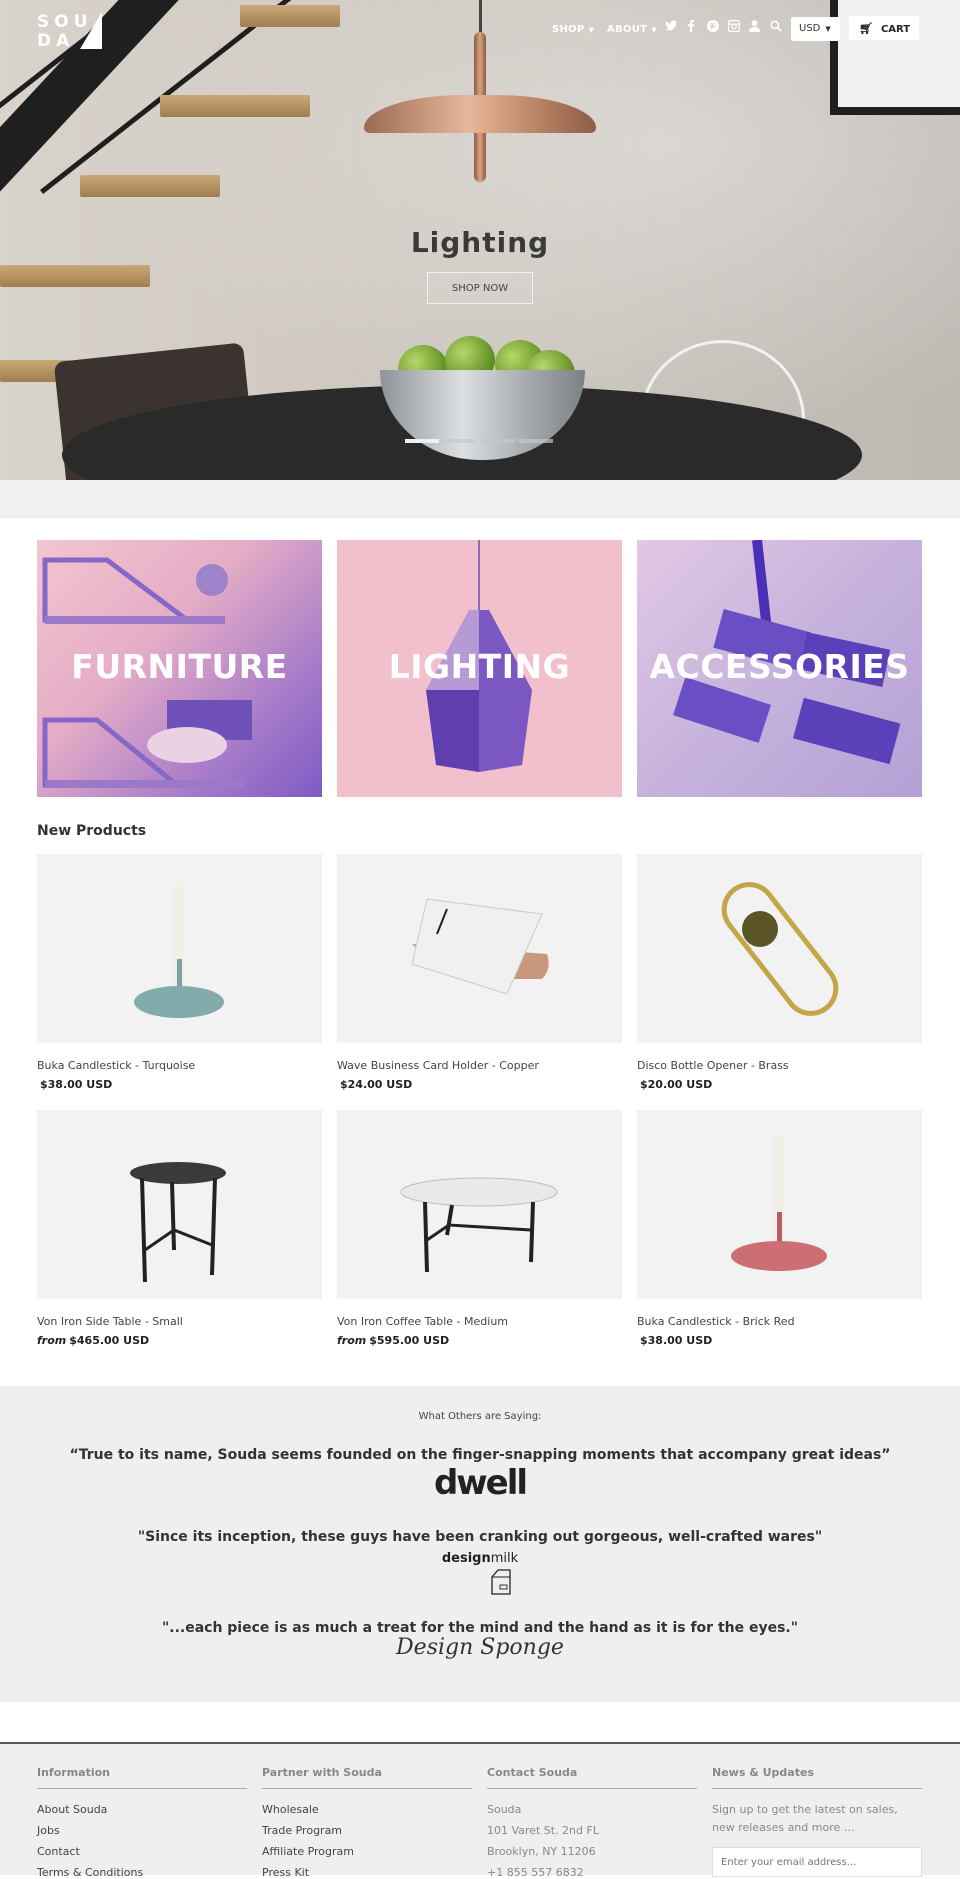  What do you see at coordinates (480, 499) in the screenshot?
I see `section-divider` at bounding box center [480, 499].